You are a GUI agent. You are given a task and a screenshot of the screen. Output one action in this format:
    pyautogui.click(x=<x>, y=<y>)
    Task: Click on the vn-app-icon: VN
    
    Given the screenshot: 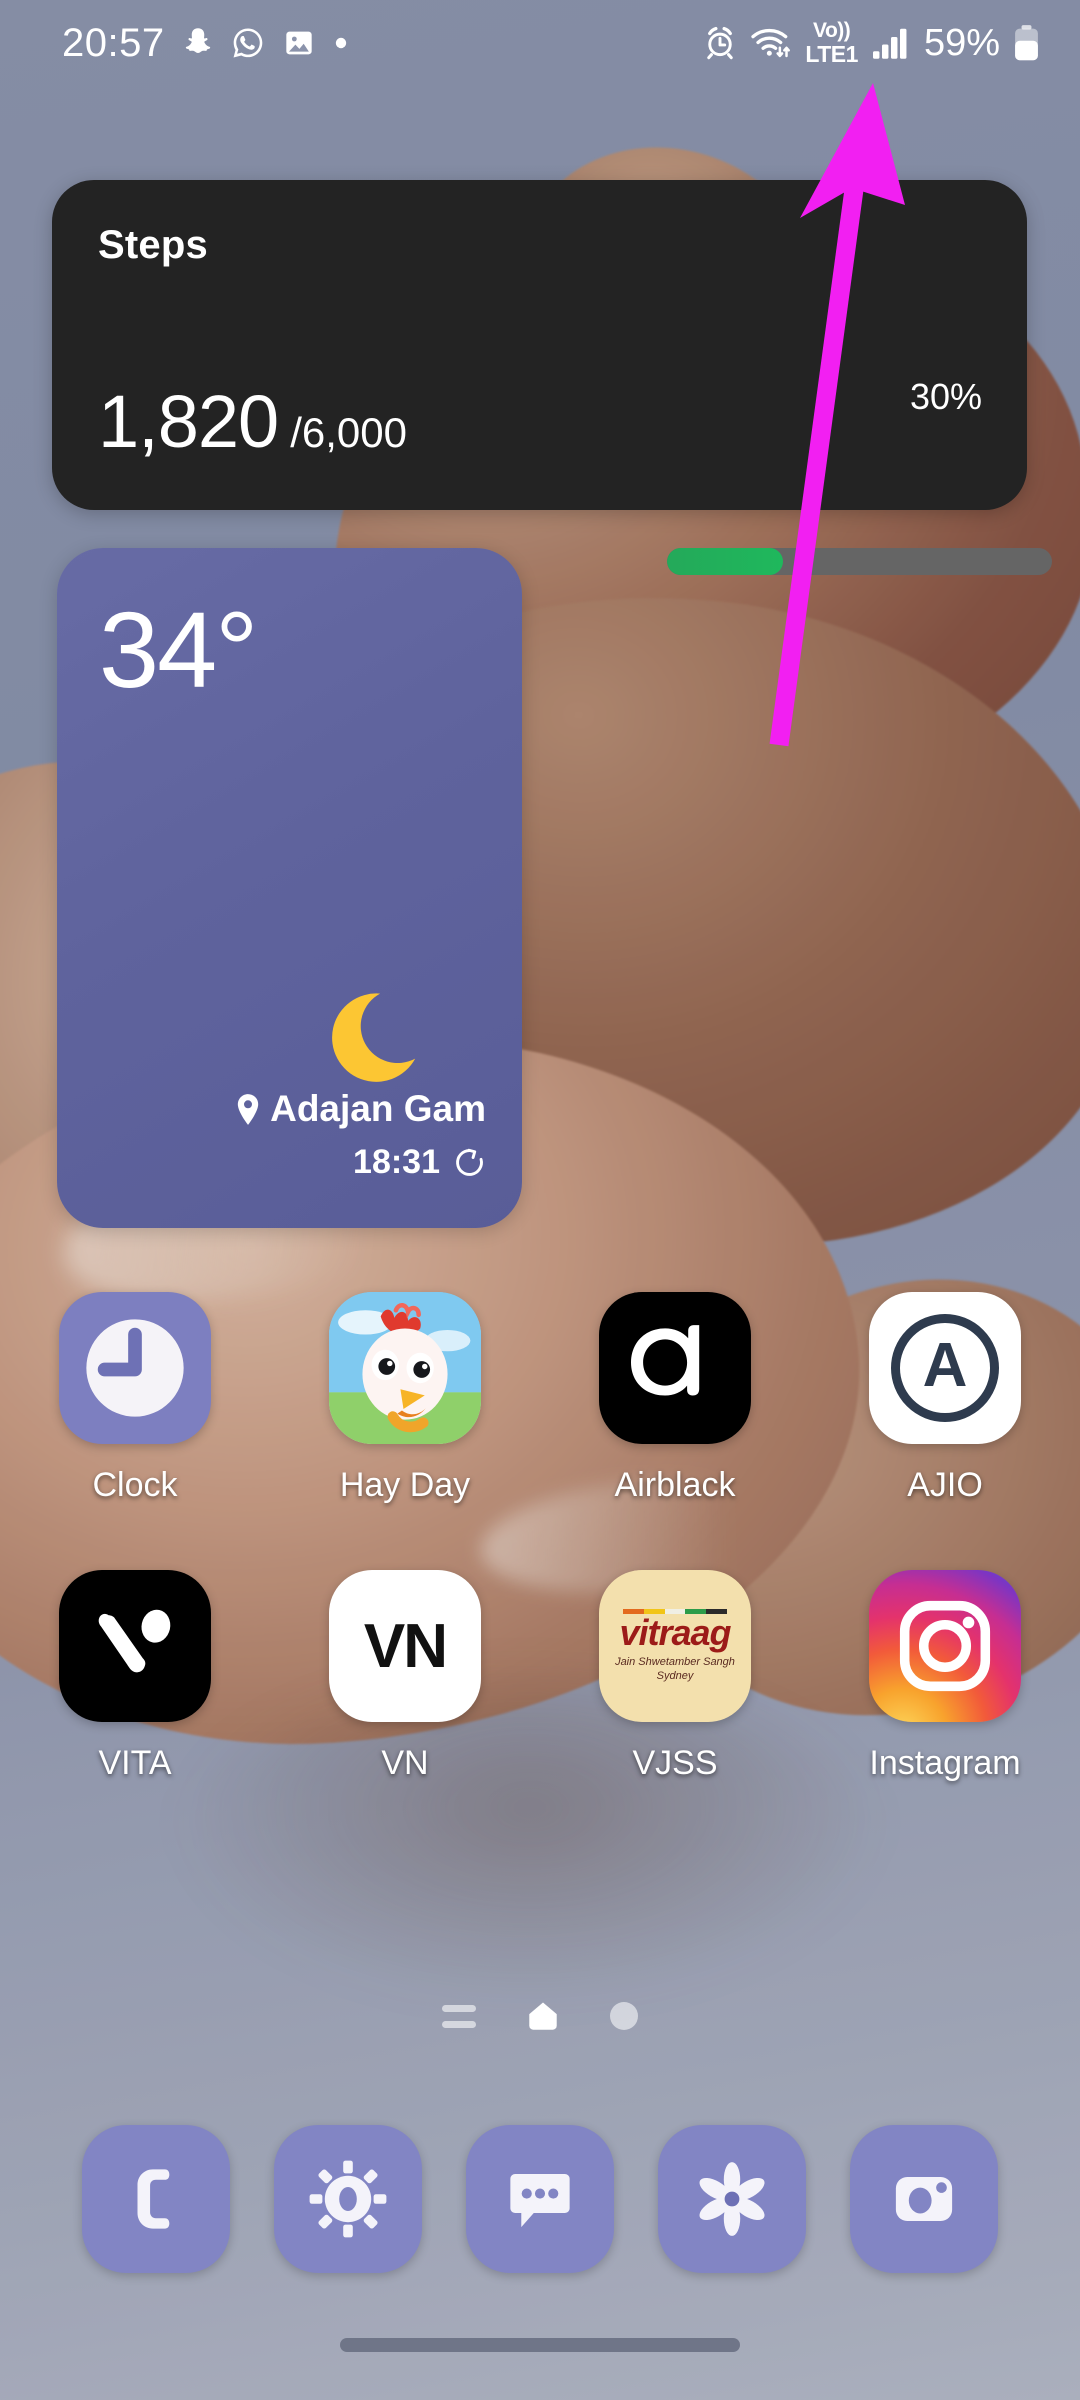 What is the action you would take?
    pyautogui.click(x=405, y=1646)
    